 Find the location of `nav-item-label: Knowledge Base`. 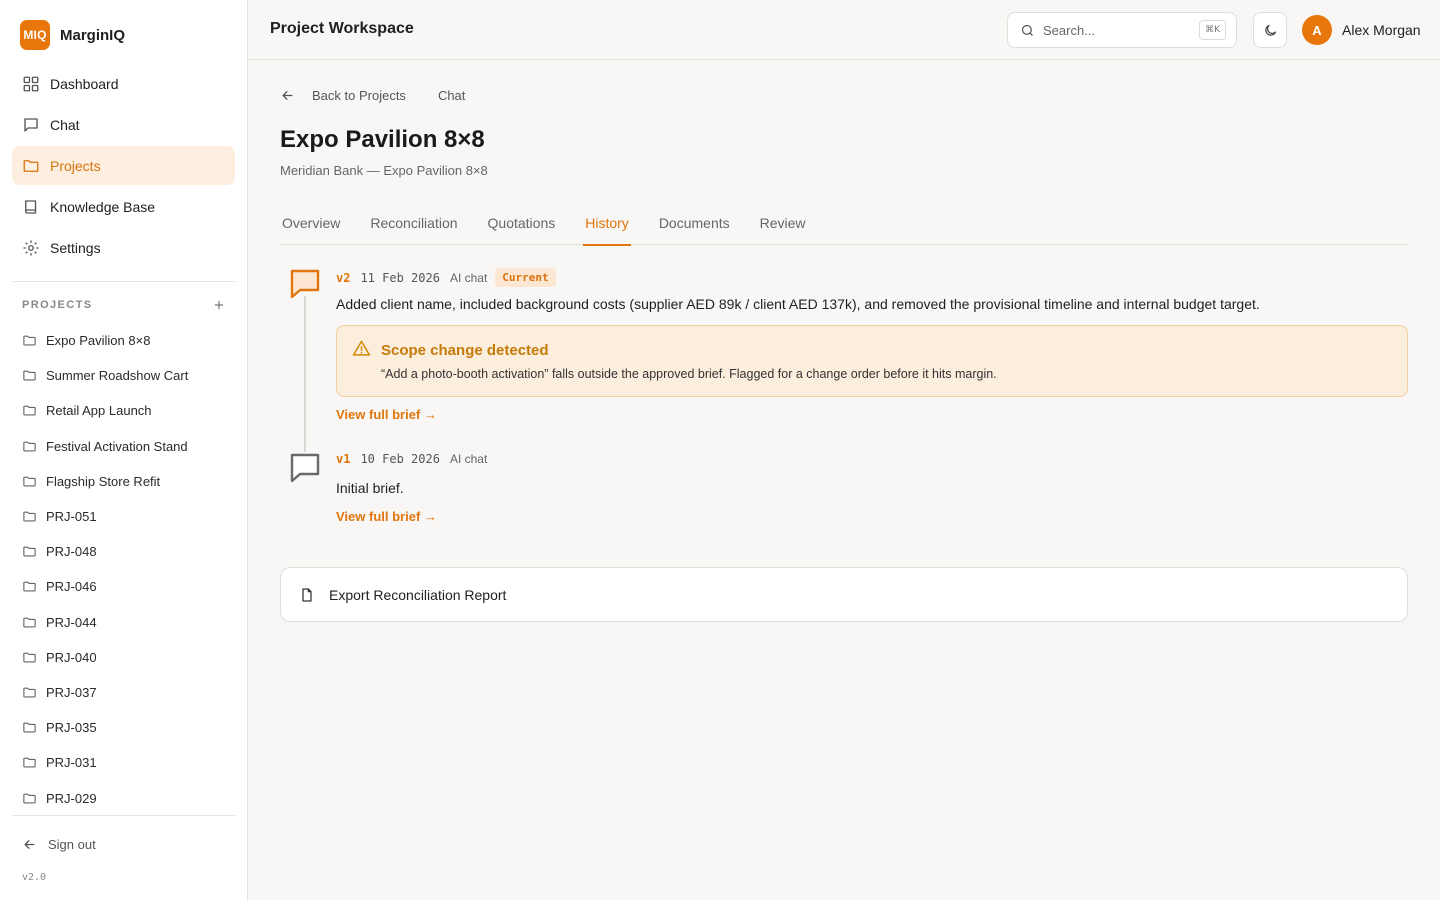

nav-item-label: Knowledge Base is located at coordinates (103, 206).